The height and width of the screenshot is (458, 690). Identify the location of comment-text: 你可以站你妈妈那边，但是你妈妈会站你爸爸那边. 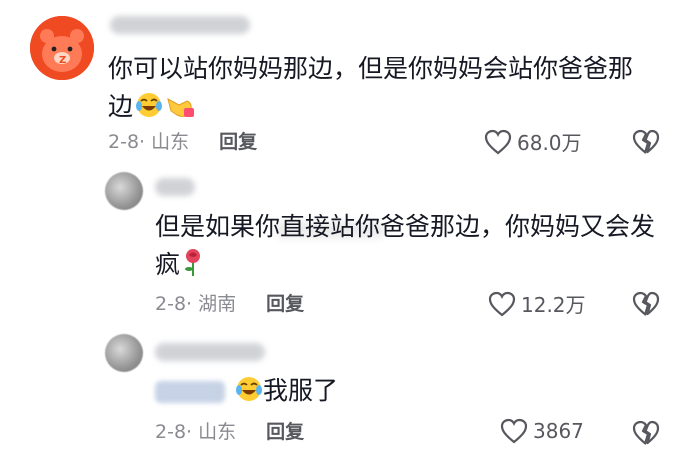
(378, 90).